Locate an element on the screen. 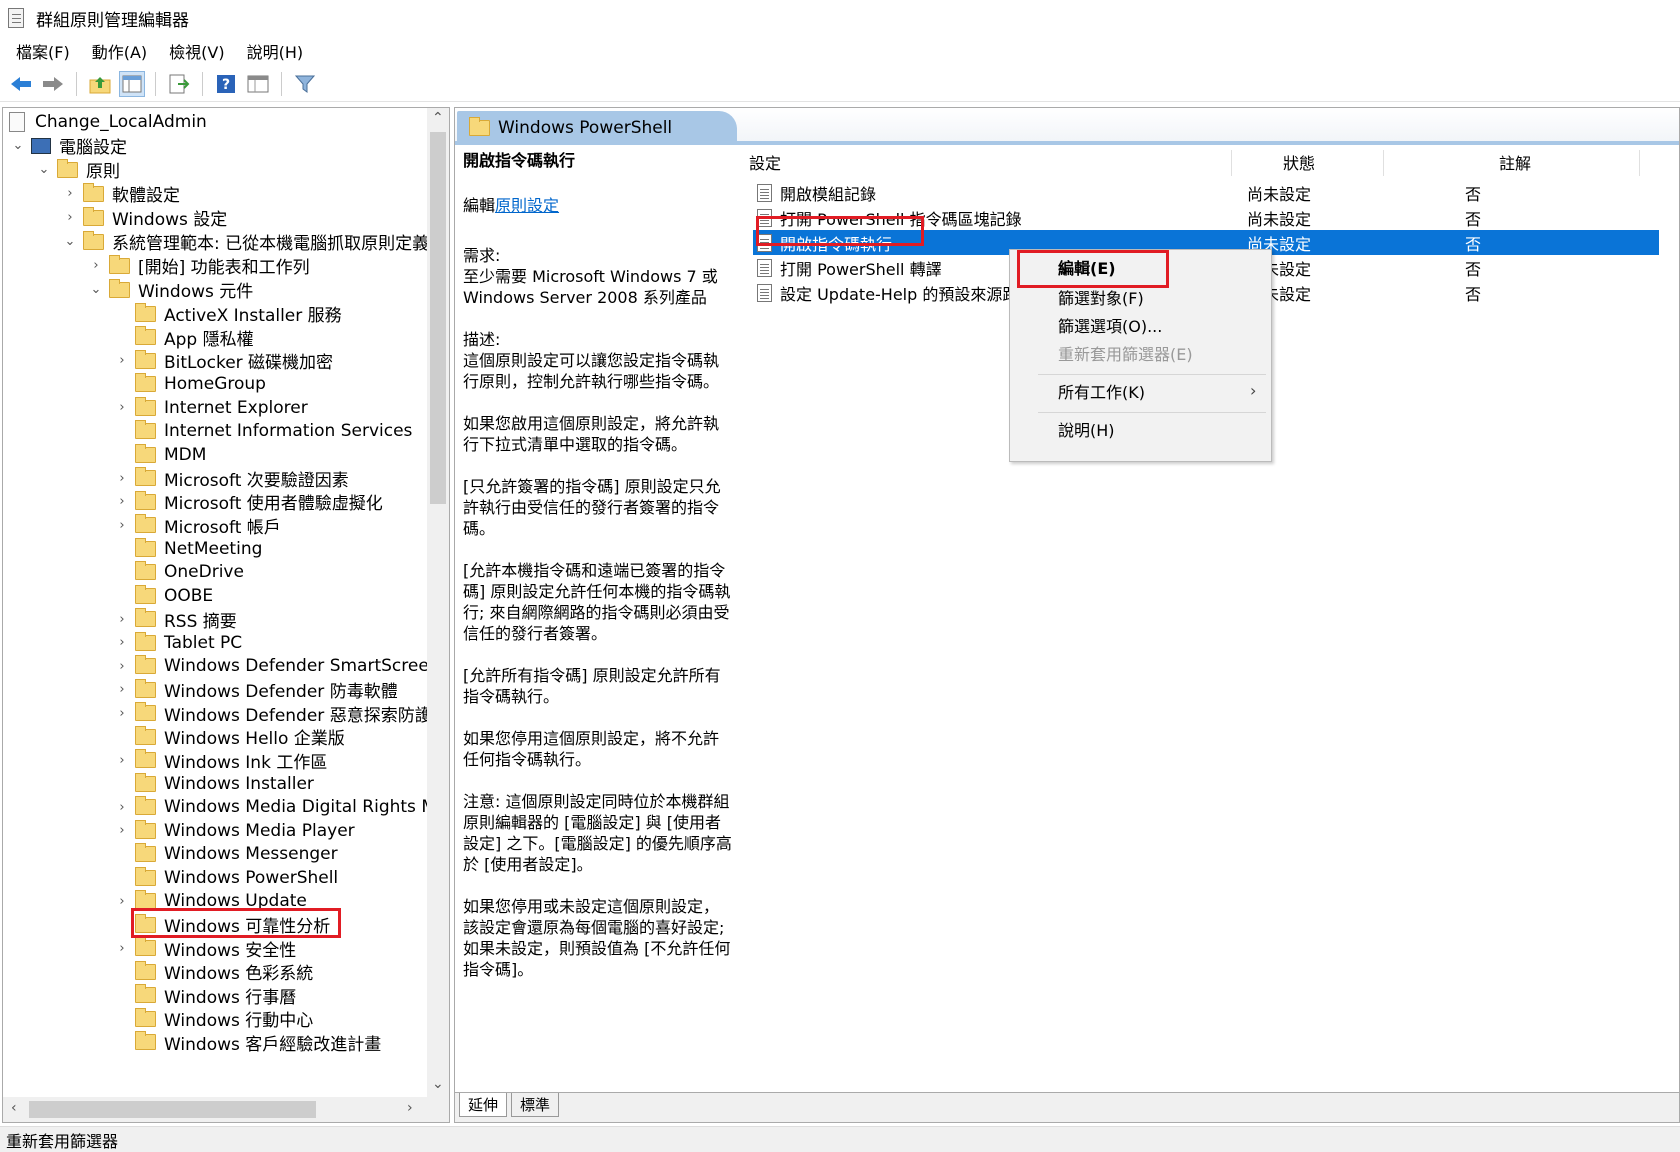 The image size is (1680, 1152). tree-item-start-menu: › [開始] 功能表和工作列 is located at coordinates (198, 265).